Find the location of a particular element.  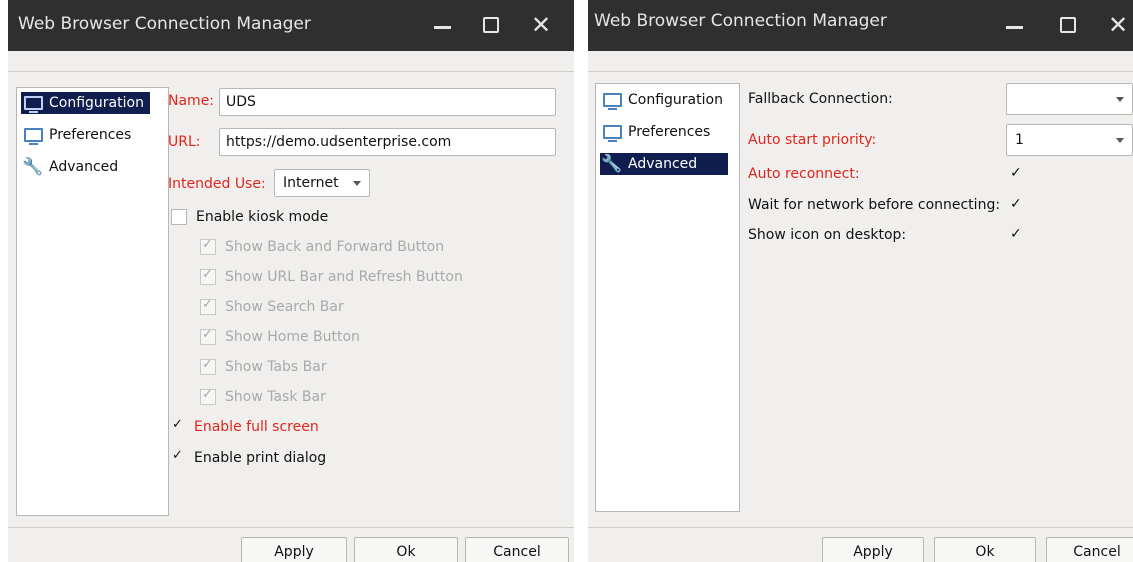

wait-for-network-checkbox is located at coordinates (1016, 204).